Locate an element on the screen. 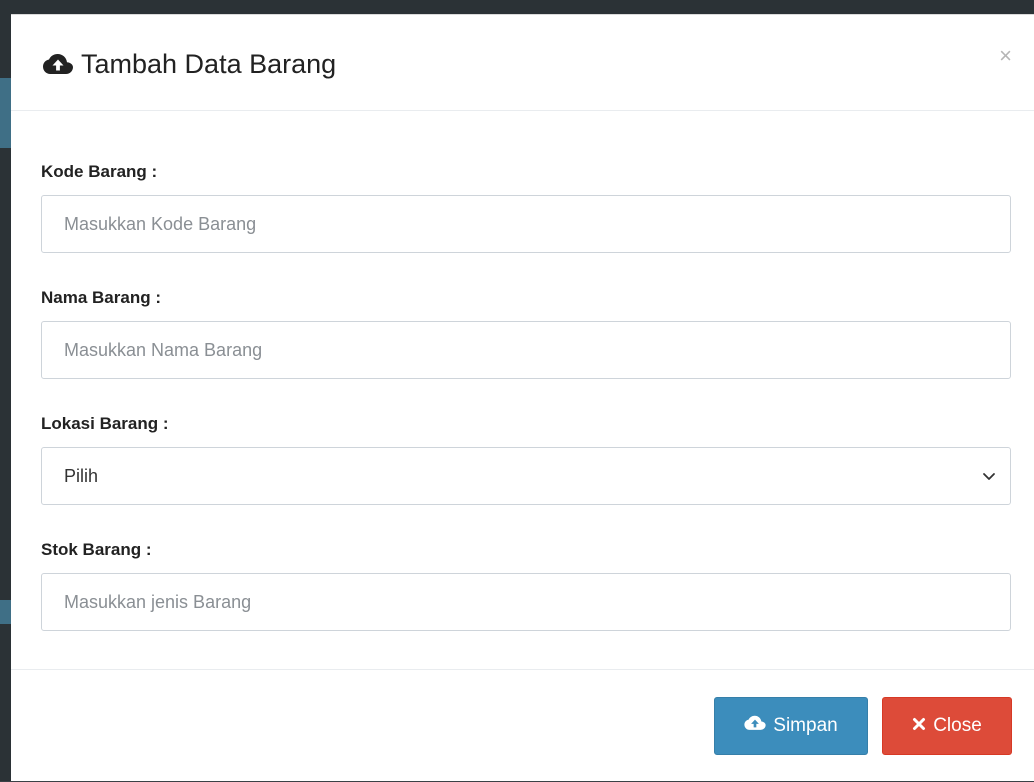  stok-barang-input: Masukkan jenis Barang is located at coordinates (526, 602).